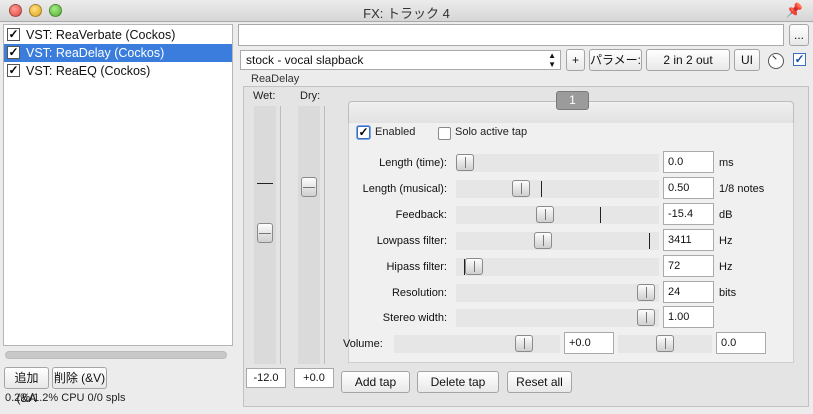 The height and width of the screenshot is (414, 813). I want to click on fx-item-readelay: ✓ VST: ReaDelay (Cockos), so click(118, 53).